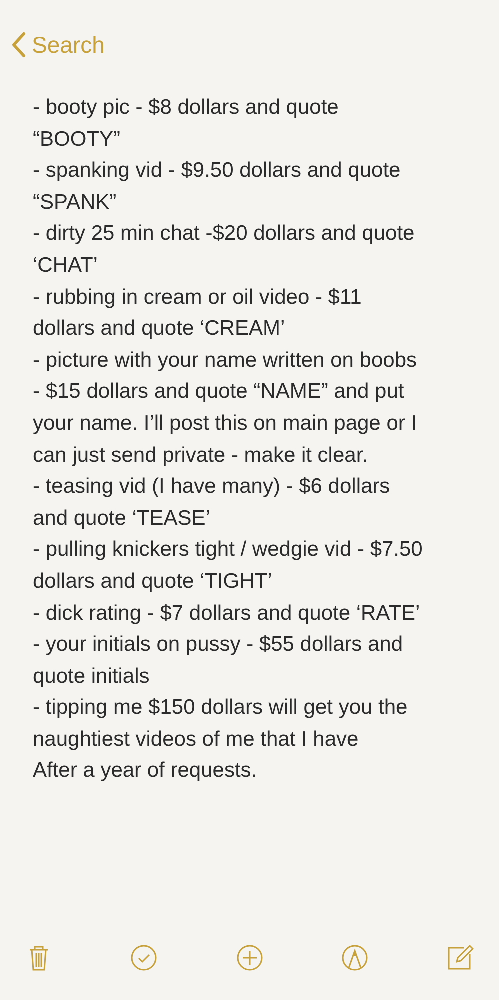 This screenshot has width=499, height=1000. What do you see at coordinates (159, 329) in the screenshot?
I see `note-text-line: dollars and quote ‘CREAM’` at bounding box center [159, 329].